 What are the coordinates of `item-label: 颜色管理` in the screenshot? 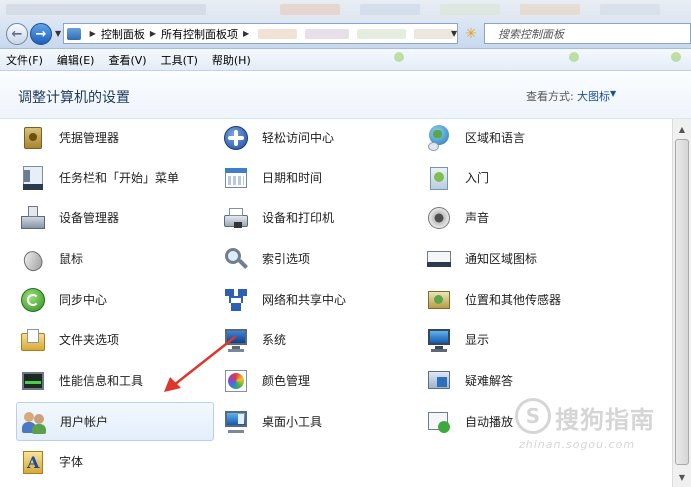 It's located at (286, 381).